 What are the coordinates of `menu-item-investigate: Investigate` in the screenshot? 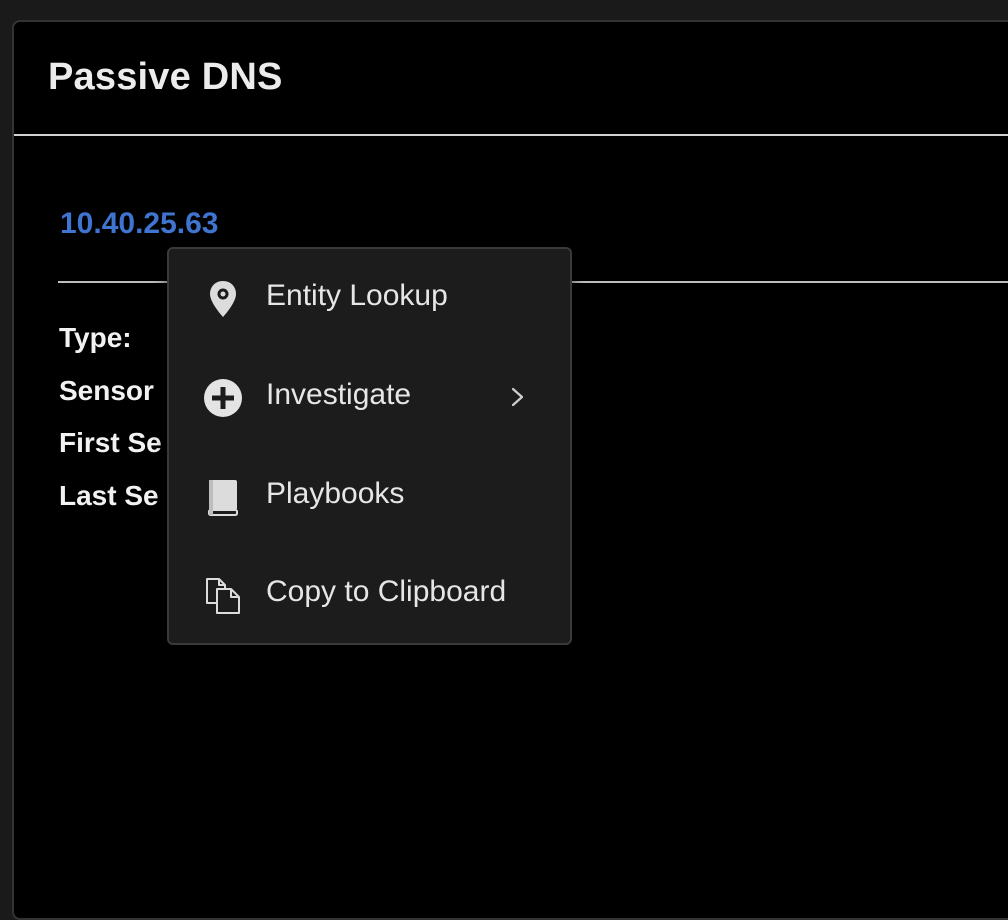 It's located at (369, 397).